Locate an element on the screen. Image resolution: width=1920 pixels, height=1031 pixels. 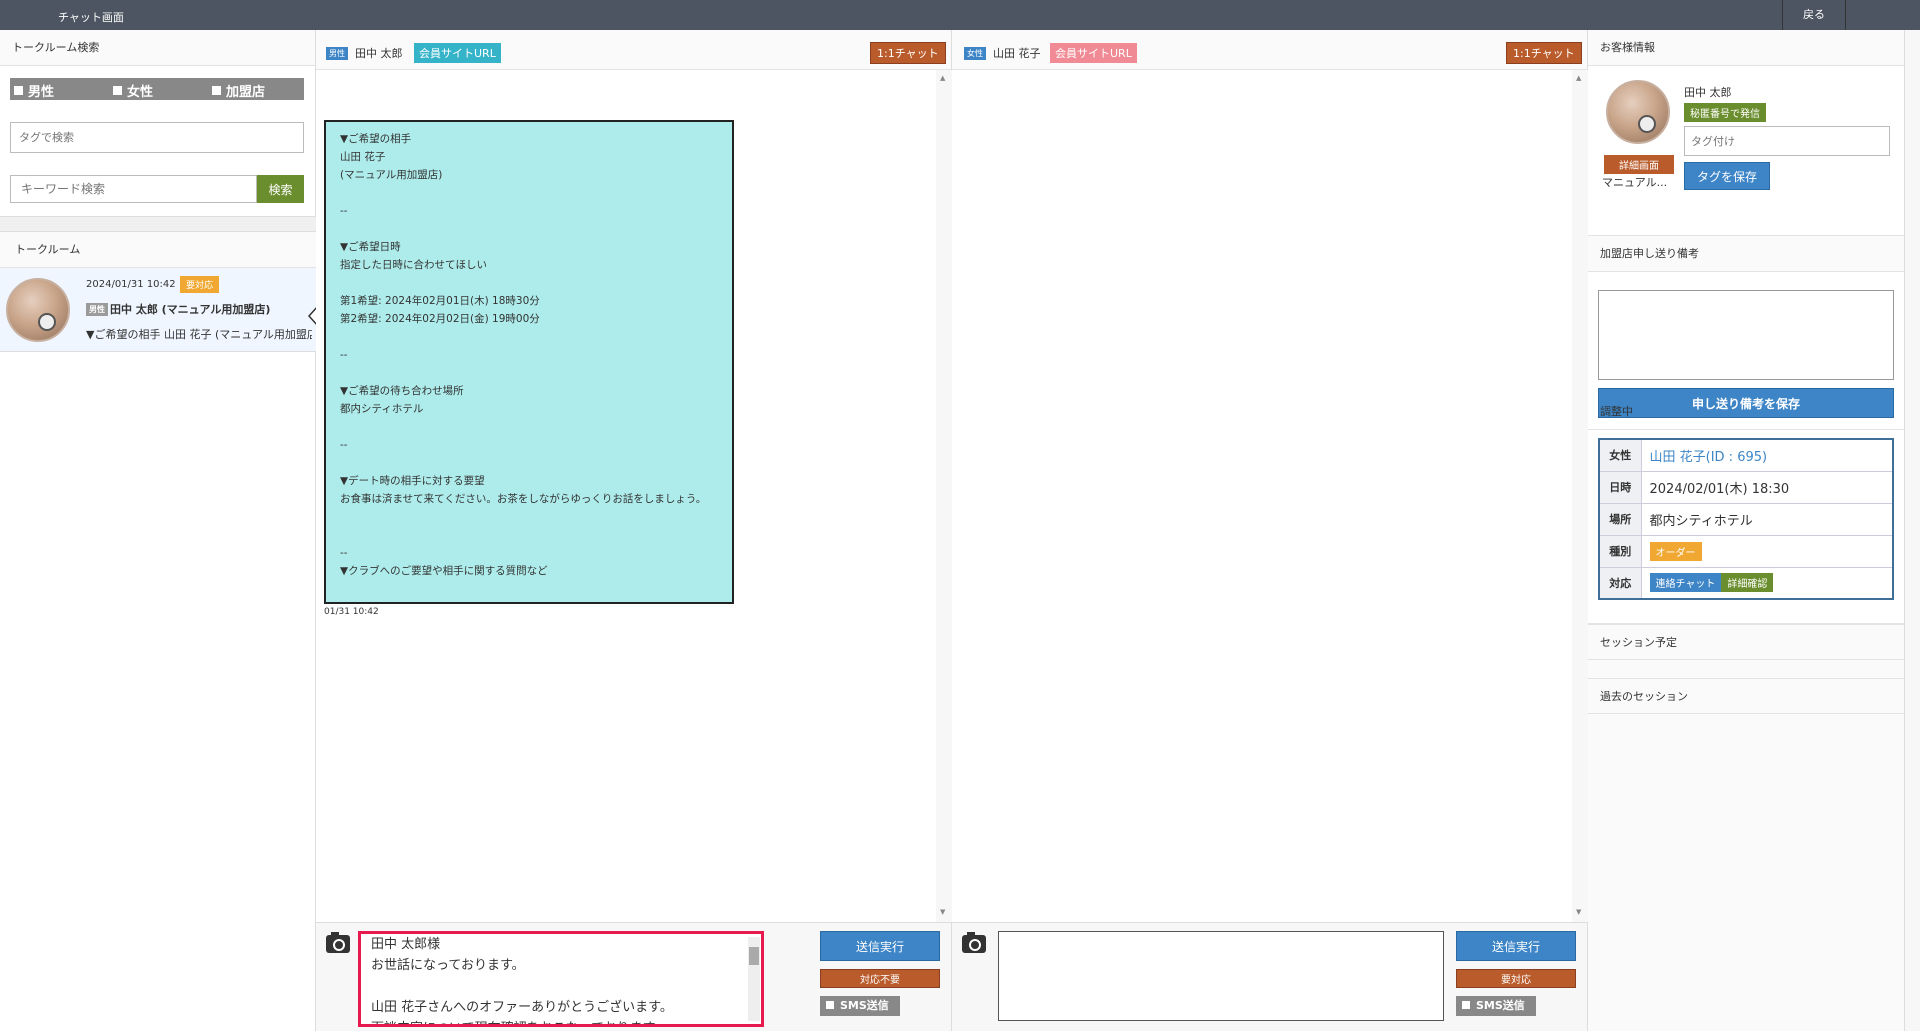
tag-search-input is located at coordinates (157, 137).